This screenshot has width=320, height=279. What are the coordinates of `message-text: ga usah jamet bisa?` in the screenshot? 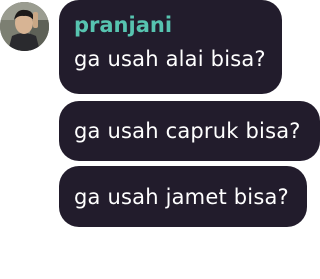 It's located at (181, 196).